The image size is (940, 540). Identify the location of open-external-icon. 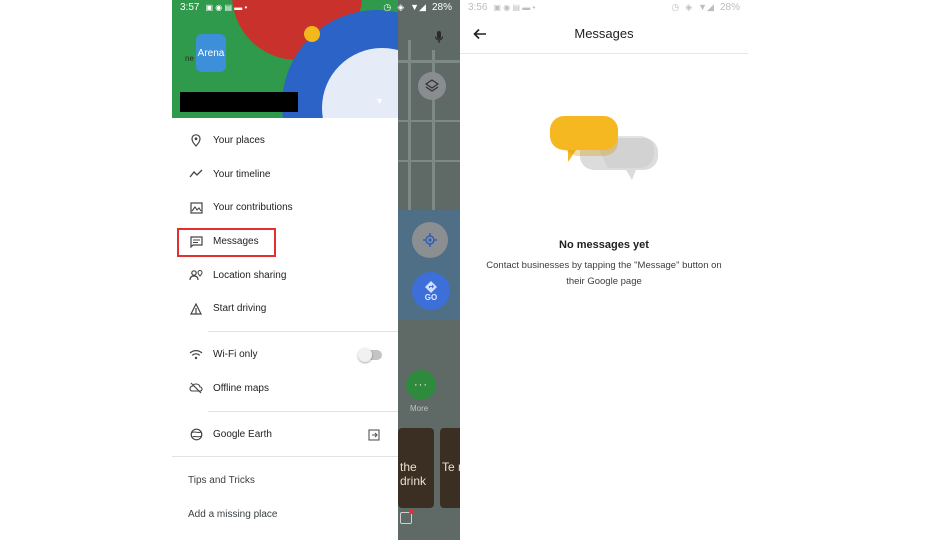
(374, 436).